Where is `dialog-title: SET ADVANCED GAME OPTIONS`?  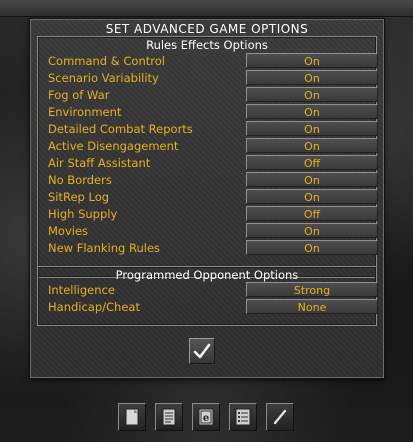 dialog-title: SET ADVANCED GAME OPTIONS is located at coordinates (207, 29).